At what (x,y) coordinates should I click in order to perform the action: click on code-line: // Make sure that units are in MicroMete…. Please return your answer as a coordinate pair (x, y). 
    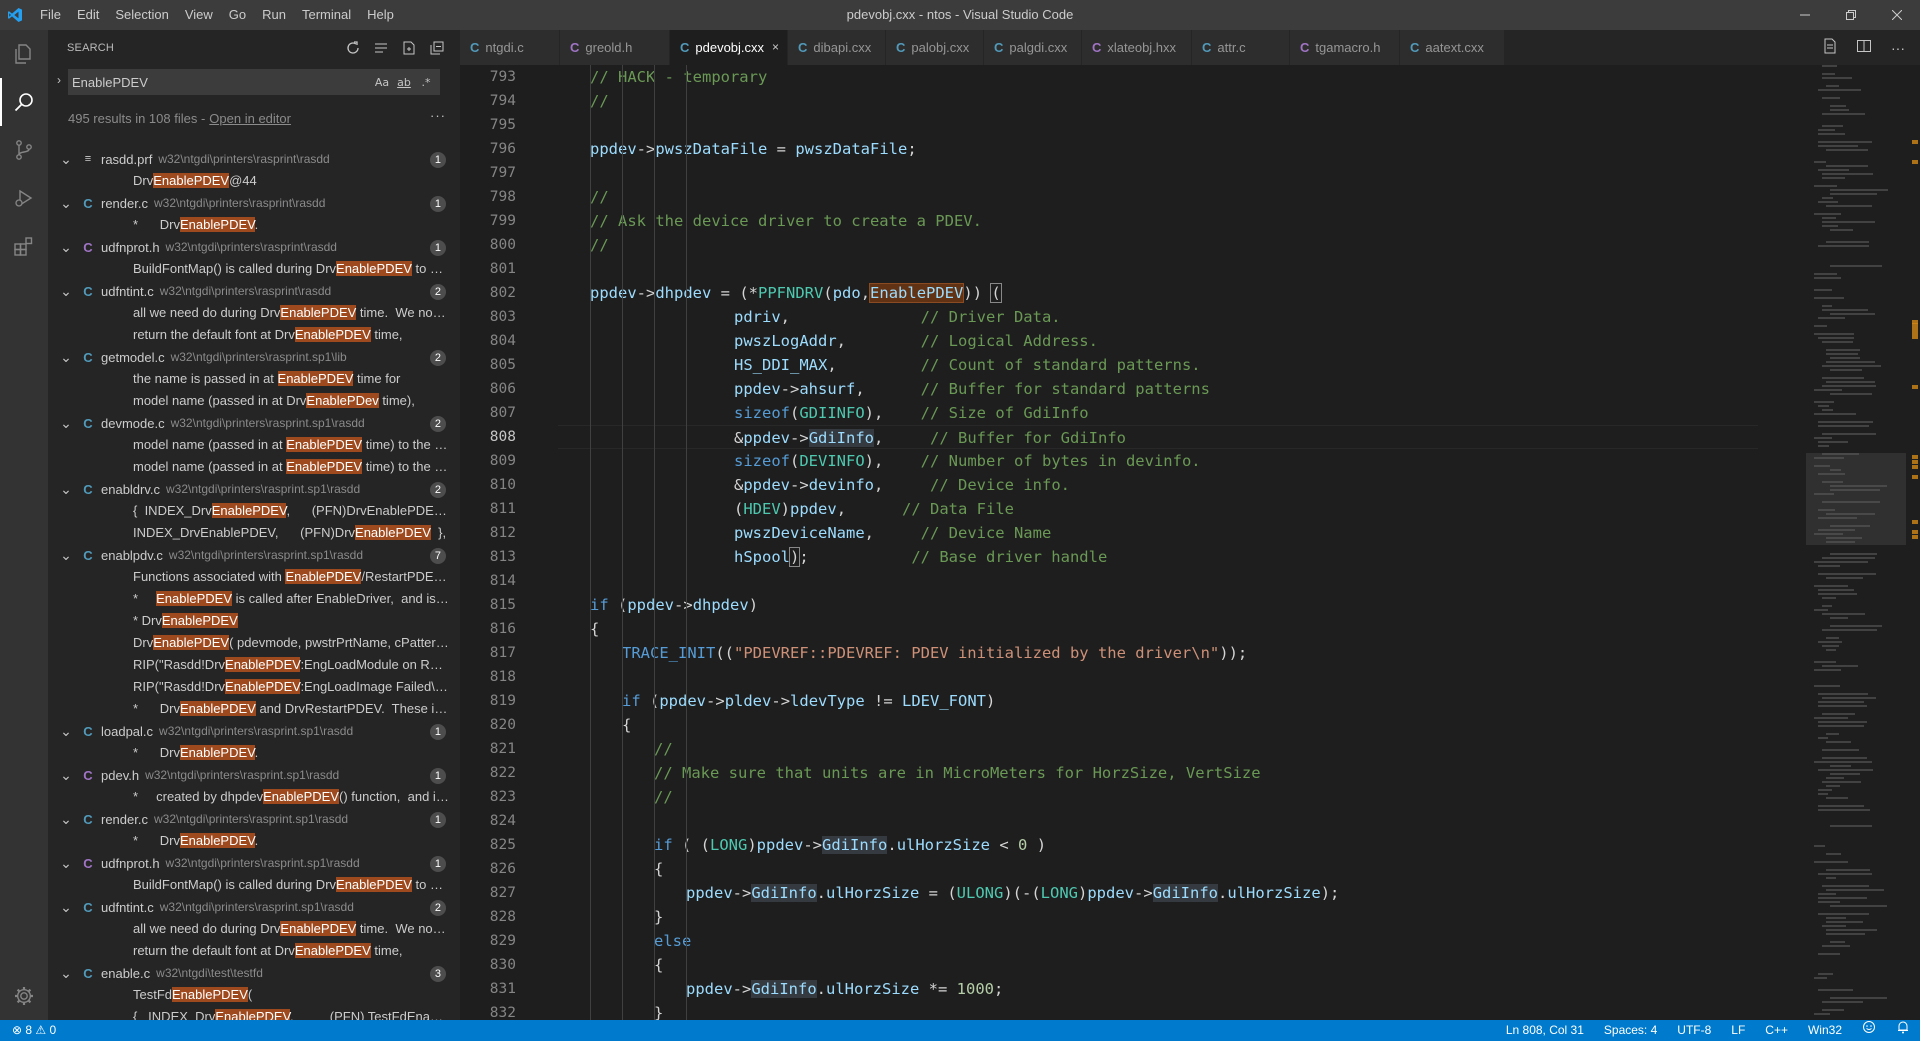
    Looking at the image, I should click on (1158, 773).